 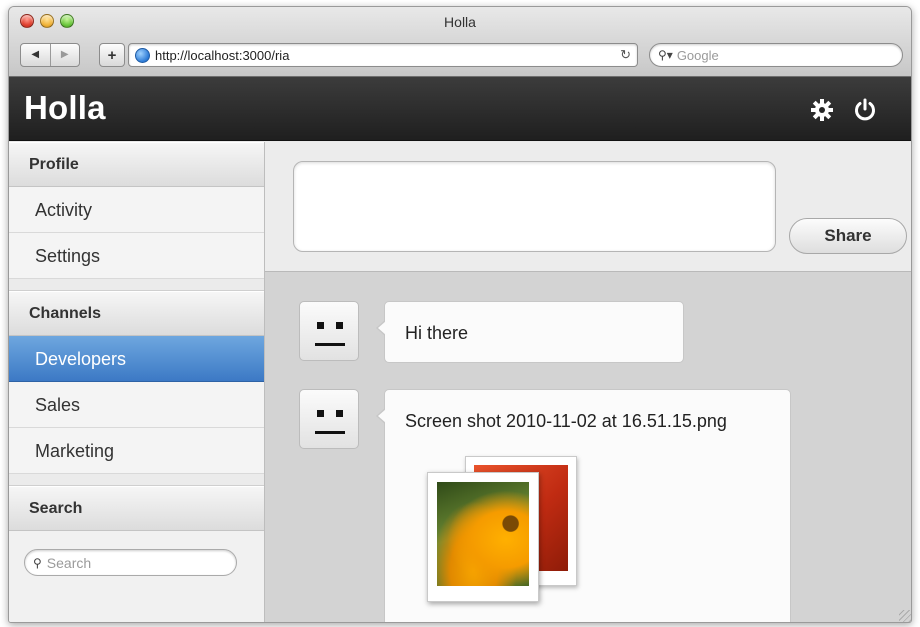 I want to click on window-title: Holla, so click(x=460, y=22).